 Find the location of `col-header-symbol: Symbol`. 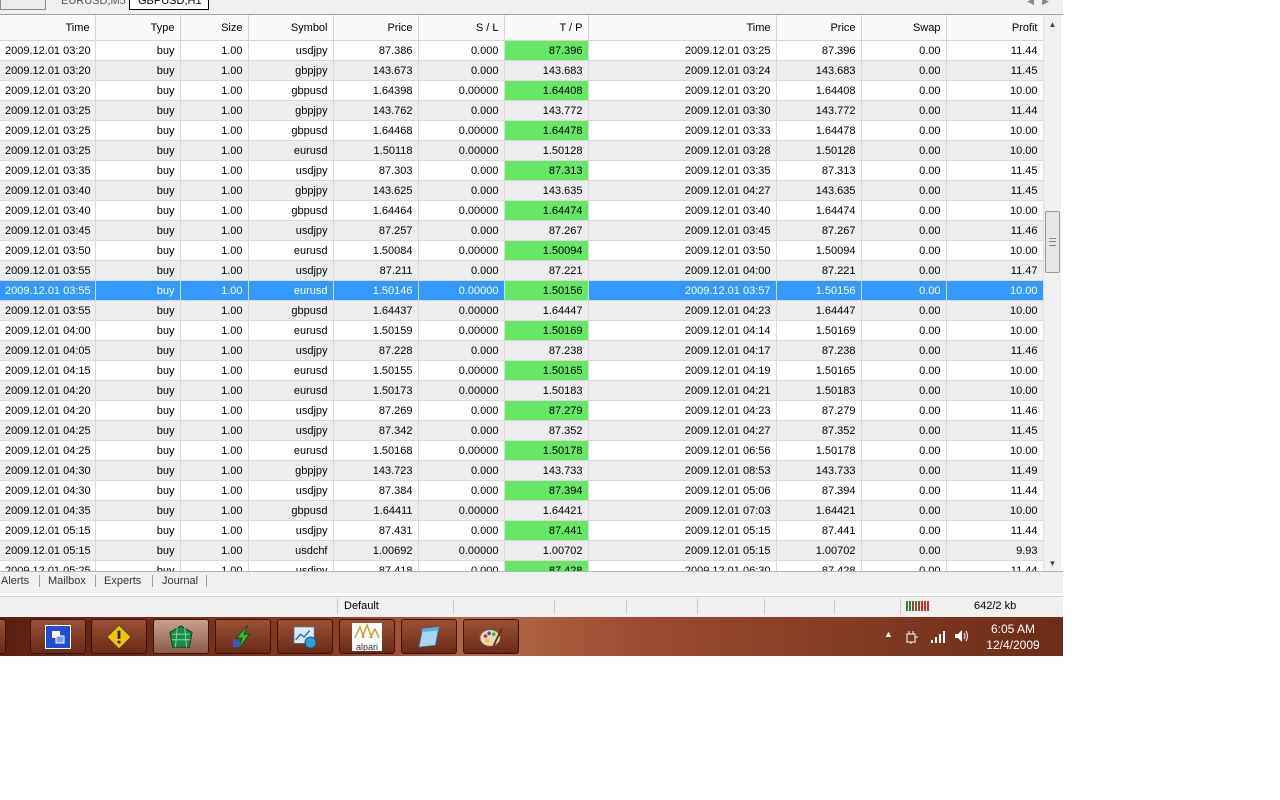

col-header-symbol: Symbol is located at coordinates (291, 28).